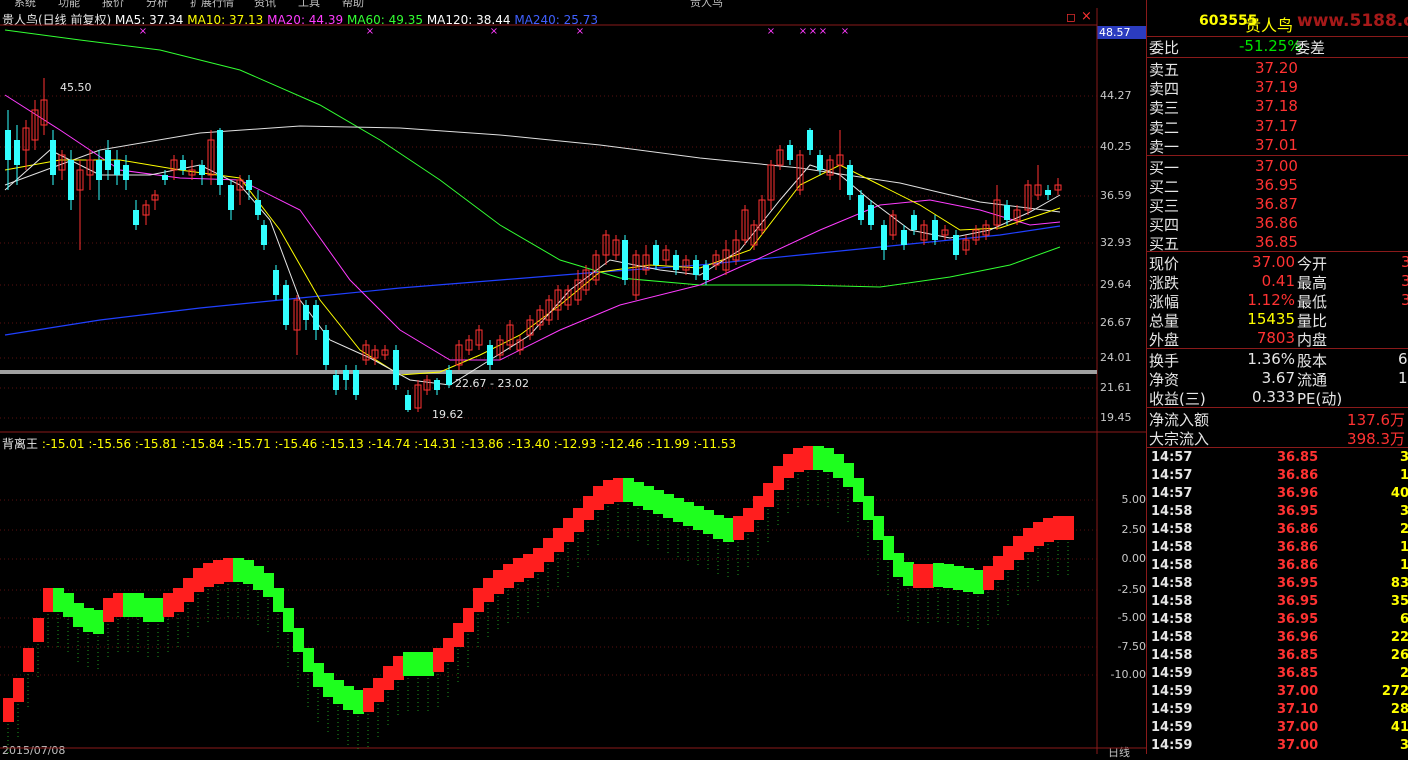 This screenshot has width=1408, height=760. I want to click on ma-legend-item: MA5: 37.34, so click(149, 20).